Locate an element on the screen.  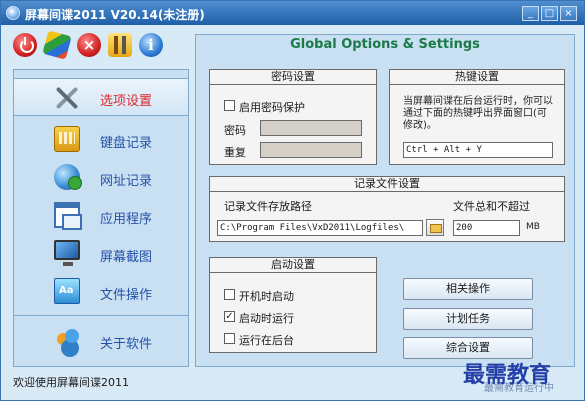
monitor-icon is located at coordinates (67, 253).